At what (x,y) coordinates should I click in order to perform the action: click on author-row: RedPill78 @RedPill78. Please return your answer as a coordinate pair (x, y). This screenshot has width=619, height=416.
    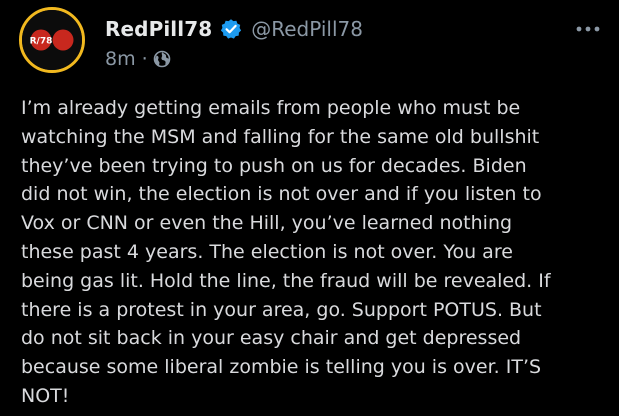
    Looking at the image, I should click on (332, 29).